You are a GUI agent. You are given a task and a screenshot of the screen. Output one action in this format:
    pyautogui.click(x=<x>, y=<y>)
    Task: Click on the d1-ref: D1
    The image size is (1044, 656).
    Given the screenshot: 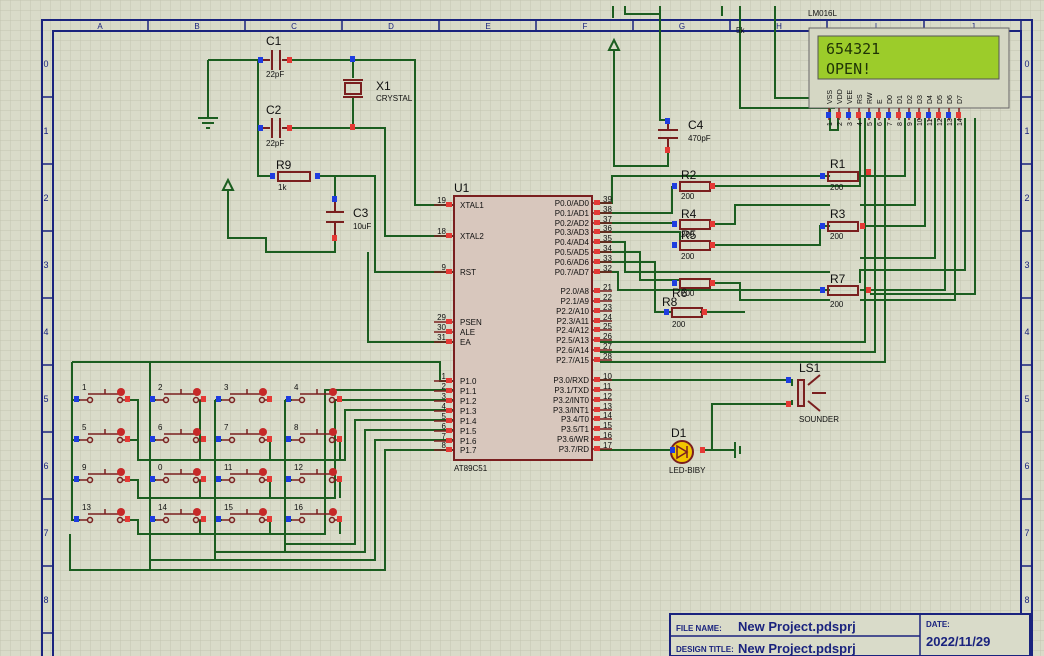 What is the action you would take?
    pyautogui.click(x=679, y=433)
    